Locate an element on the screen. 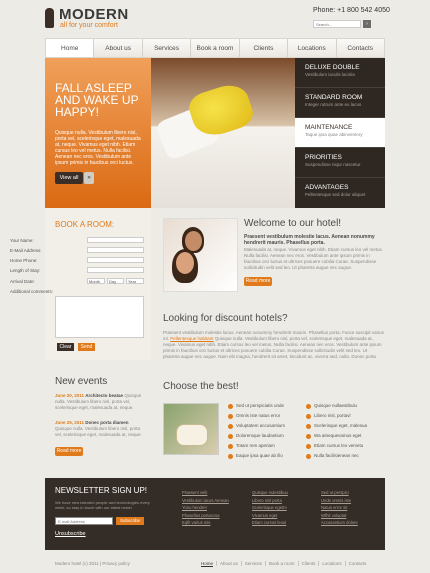 The image size is (430, 573). label-email: E-Mail Address: is located at coordinates (26, 250).